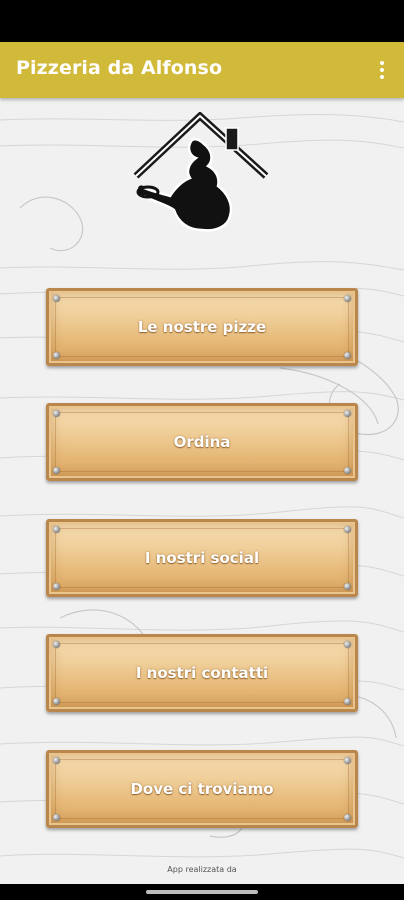  I want to click on app-title: Pizzeria da Alfonso, so click(119, 68).